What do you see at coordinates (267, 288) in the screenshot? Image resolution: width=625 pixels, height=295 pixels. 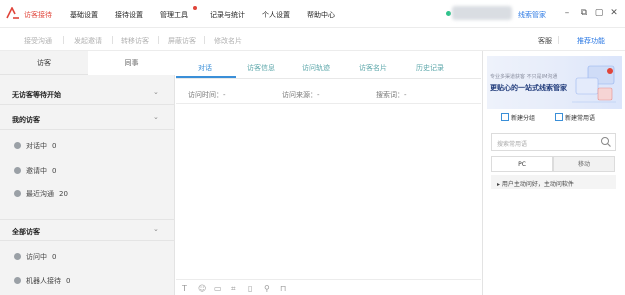 I see `location-icon: ⚲` at bounding box center [267, 288].